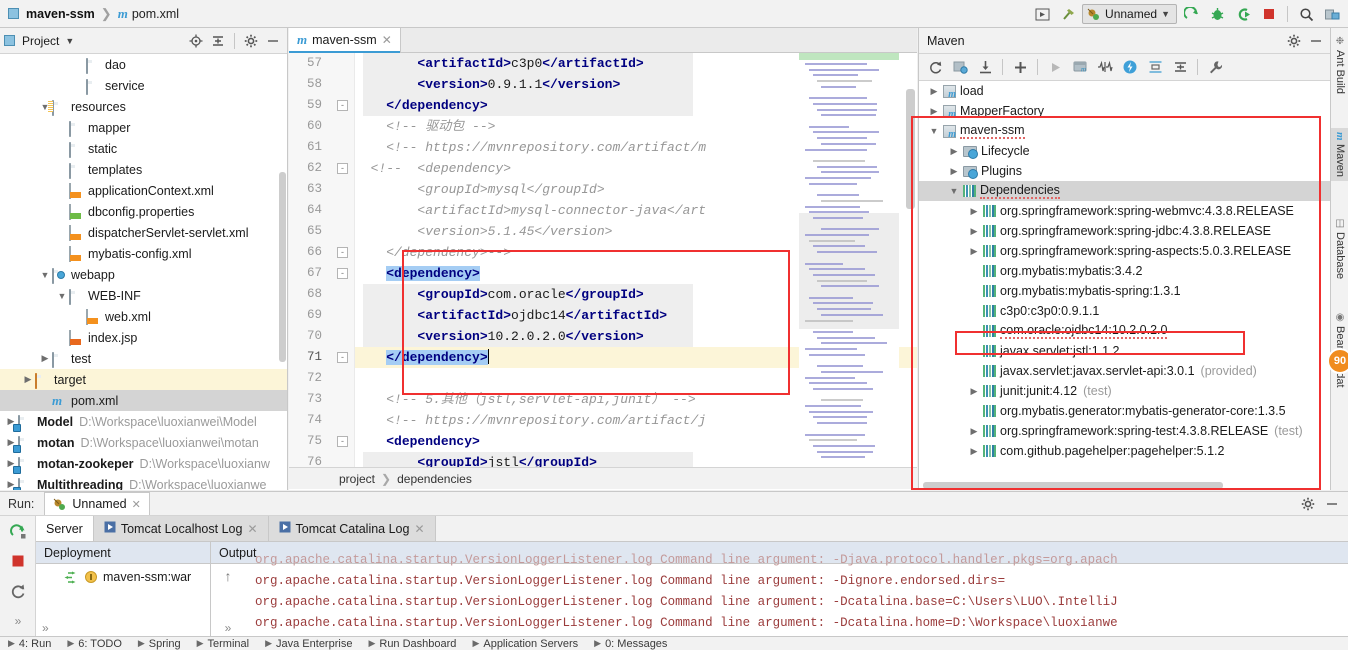 This screenshot has height=650, width=1348. I want to click on maven-tree-item: ▶ junit:junit:4.12 (test), so click(1124, 391).